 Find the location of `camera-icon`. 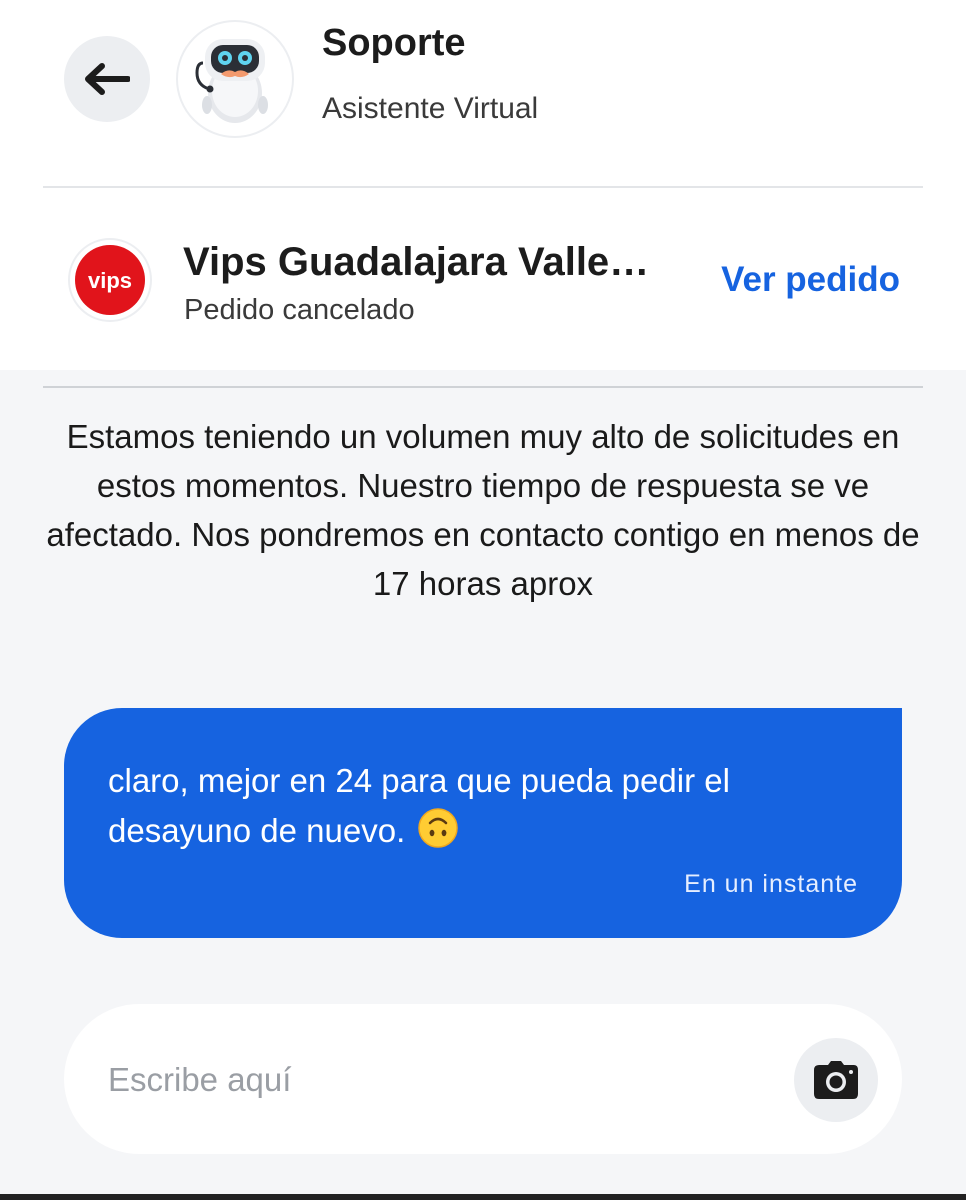

camera-icon is located at coordinates (836, 1080).